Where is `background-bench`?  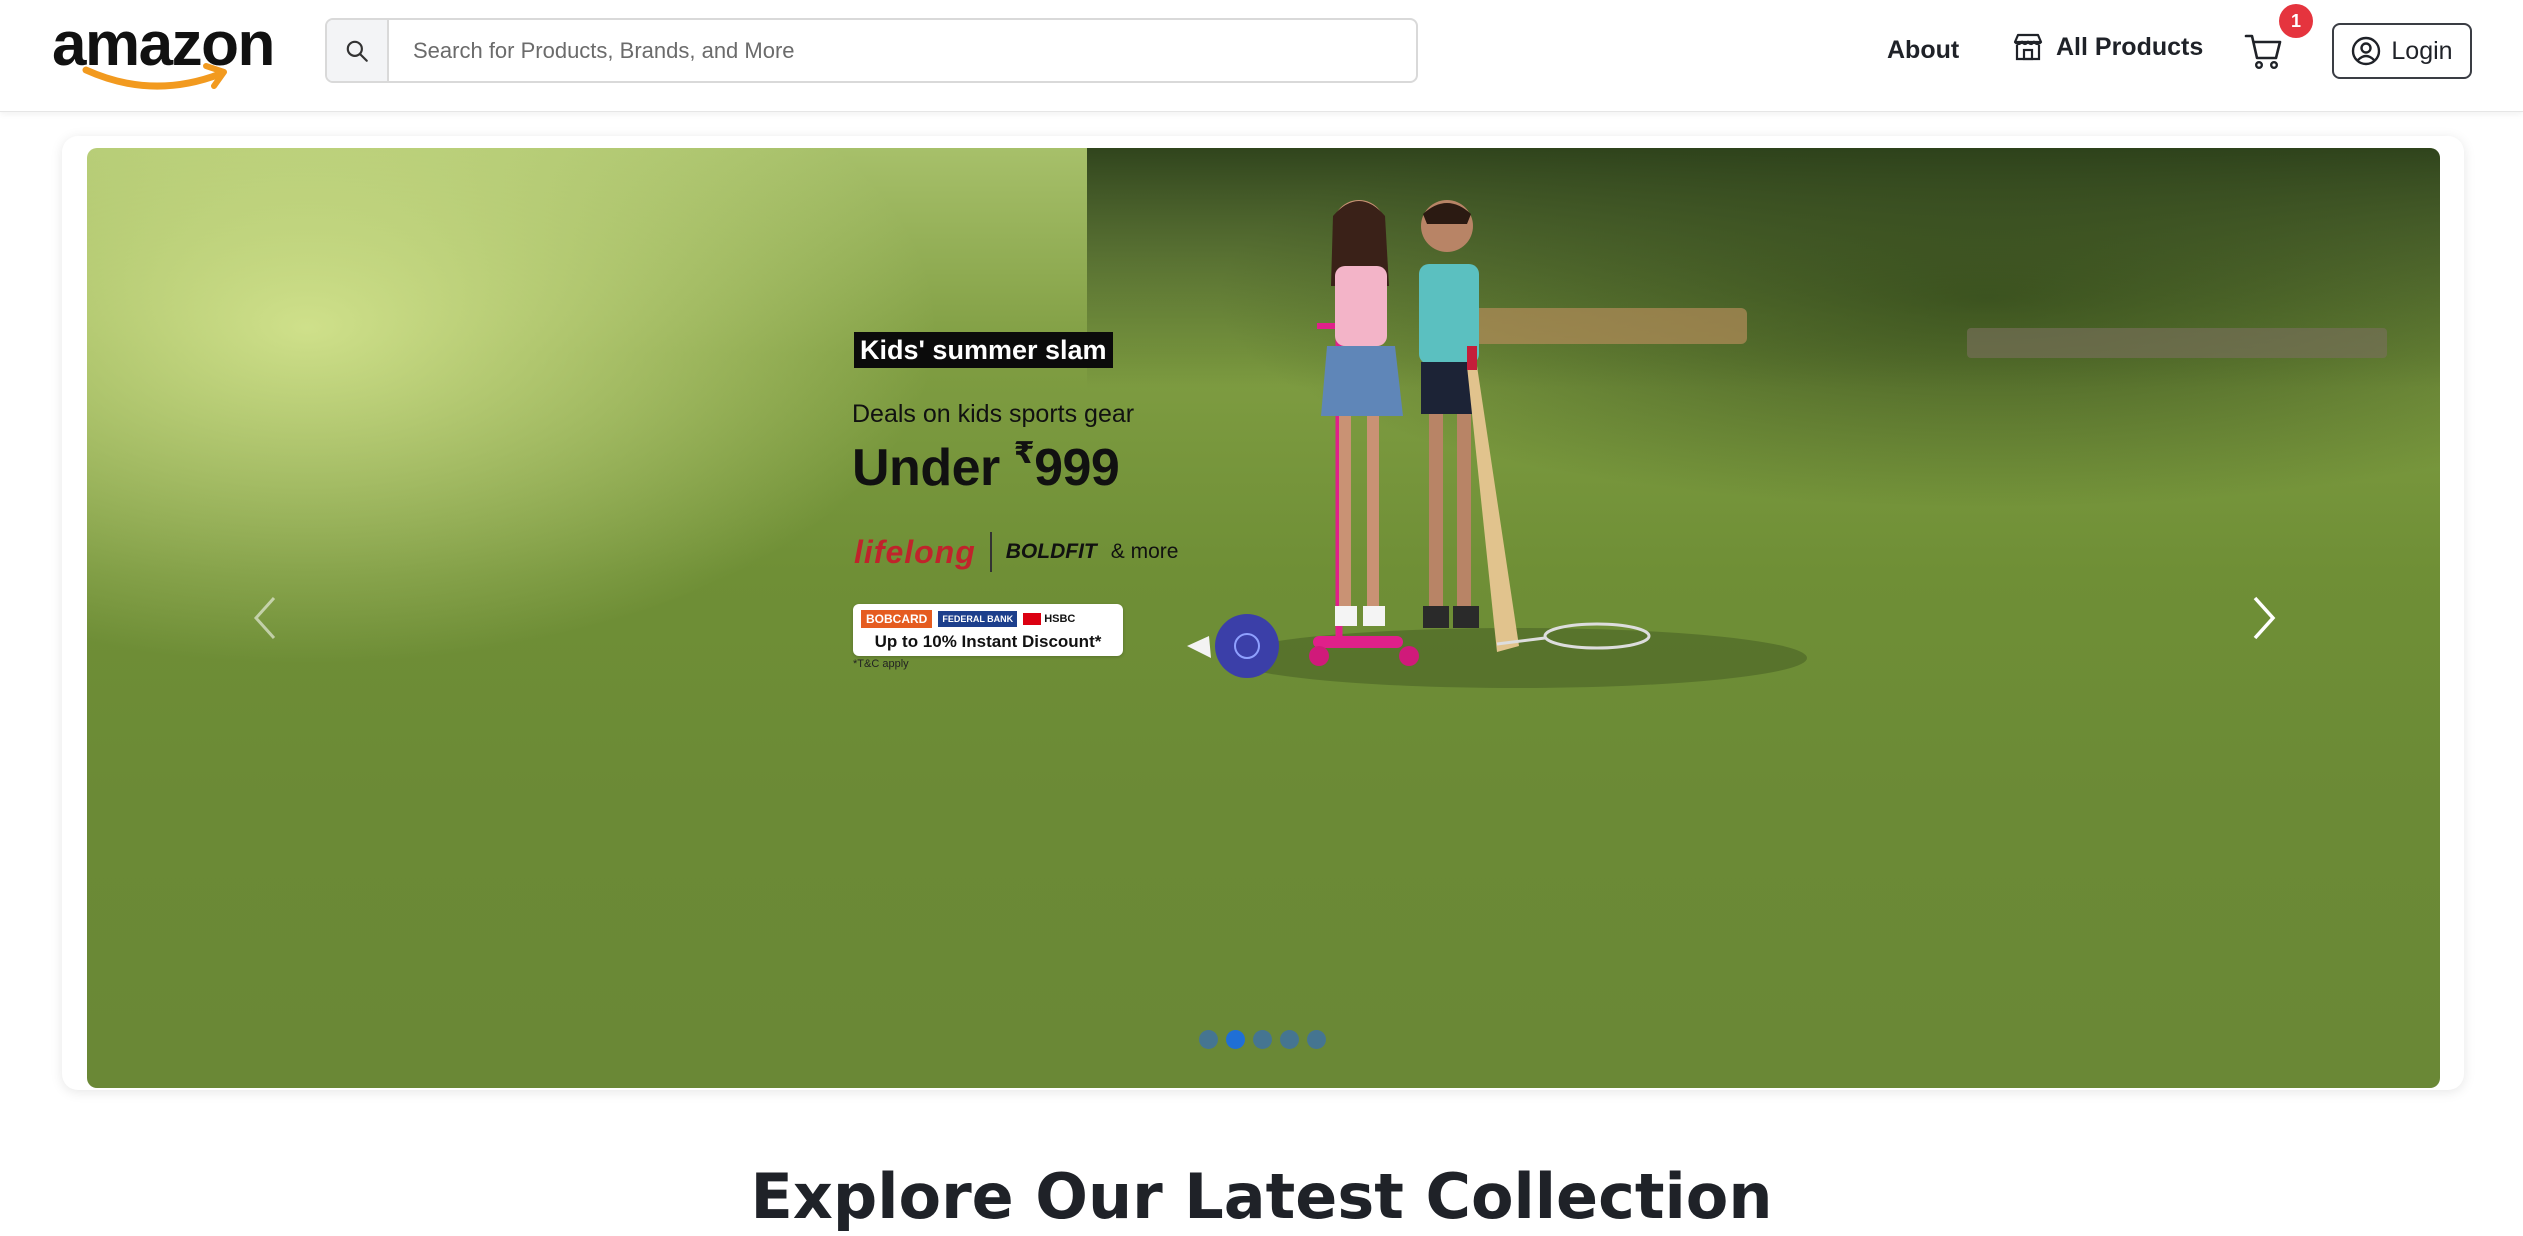 background-bench is located at coordinates (2177, 343).